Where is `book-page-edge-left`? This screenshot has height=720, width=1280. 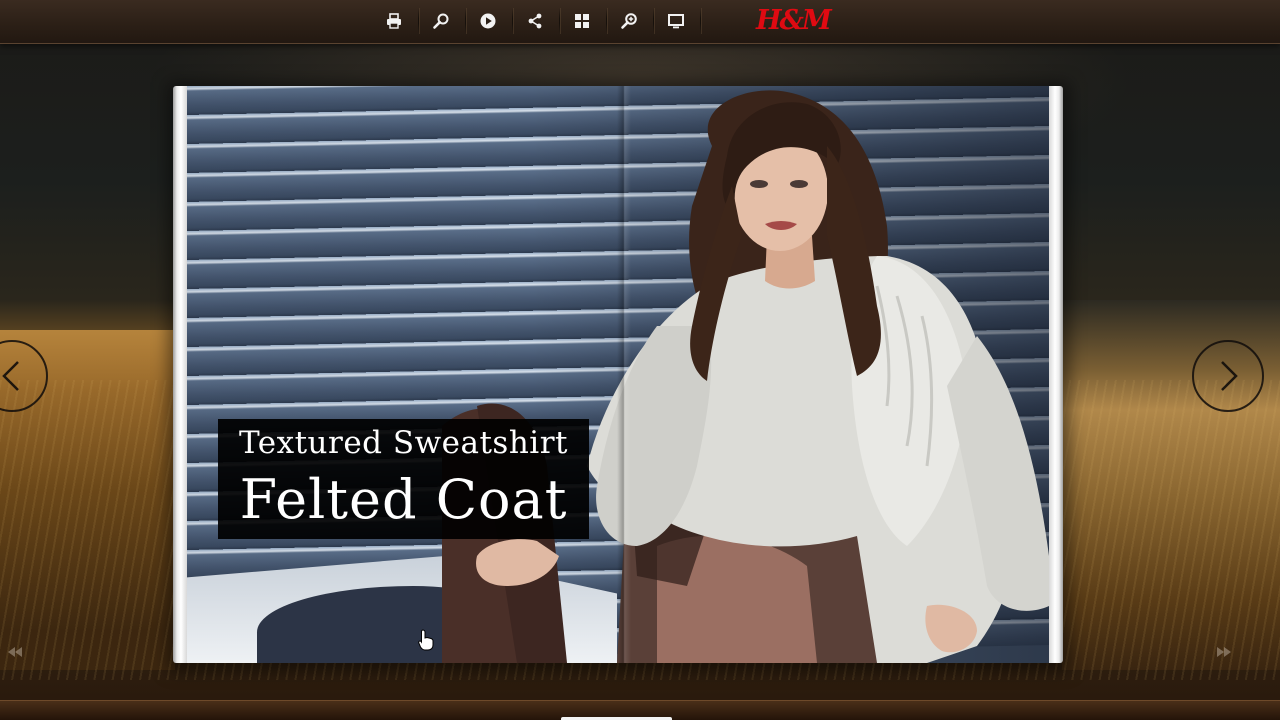
book-page-edge-left is located at coordinates (180, 374).